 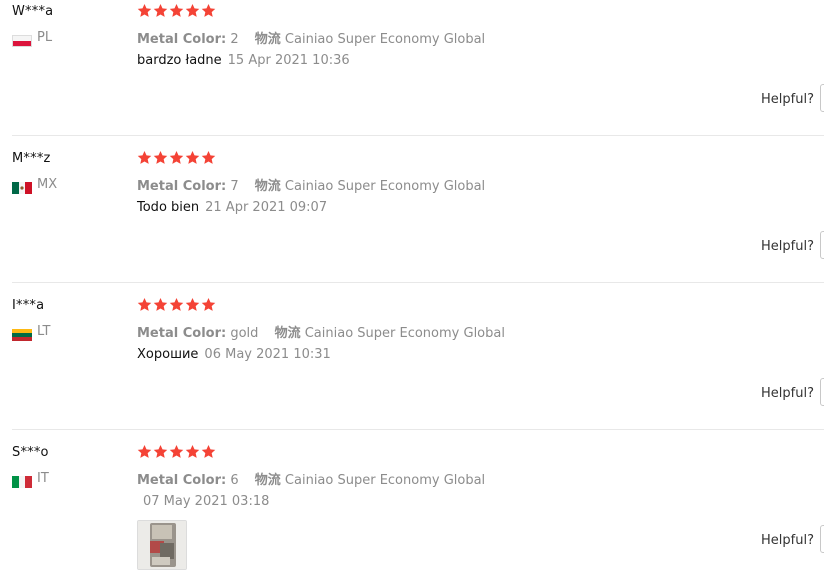 I want to click on country-code: PL, so click(x=45, y=37).